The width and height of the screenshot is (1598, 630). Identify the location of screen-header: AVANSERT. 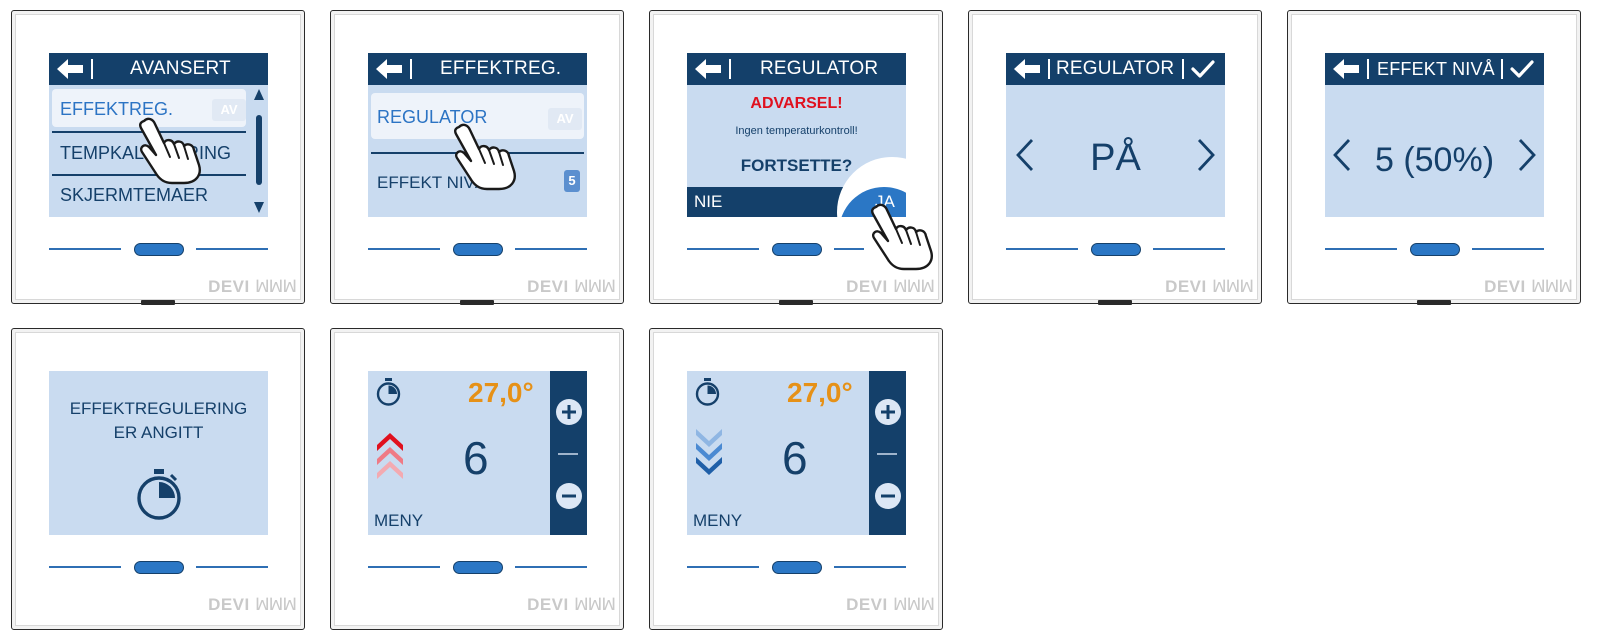
(158, 69).